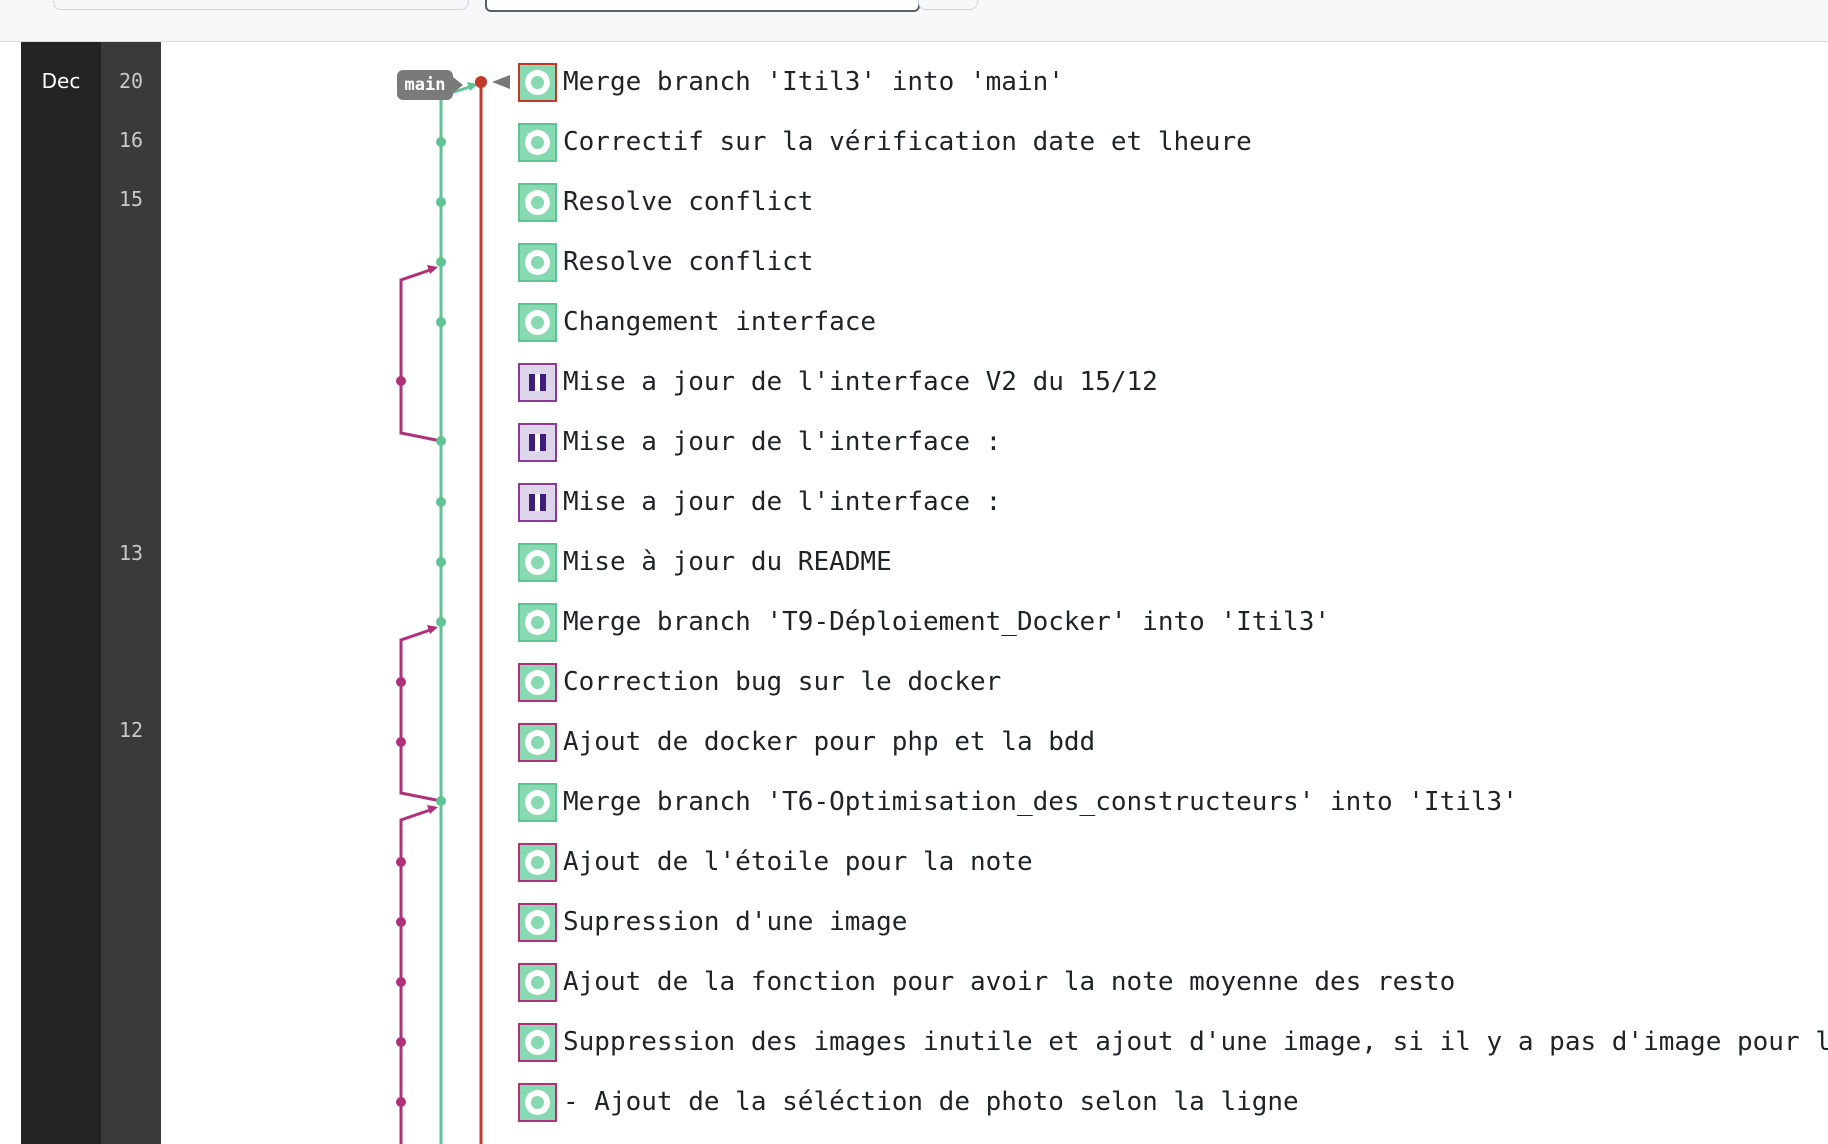 This screenshot has width=1828, height=1144. What do you see at coordinates (735, 922) in the screenshot?
I see `commit-message: Supression d'une image` at bounding box center [735, 922].